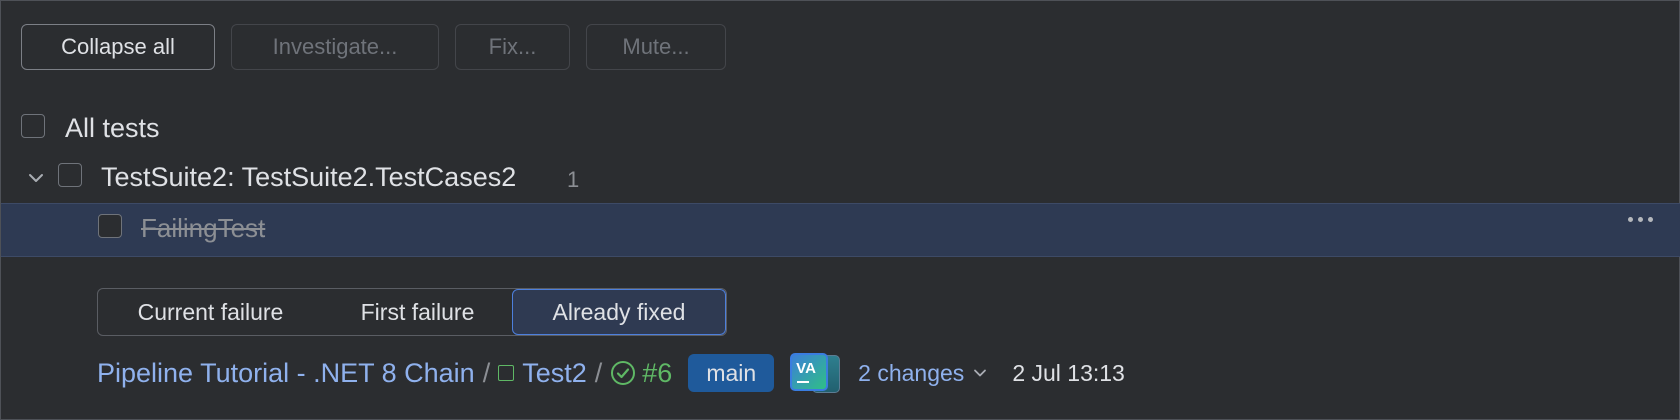  What do you see at coordinates (506, 373) in the screenshot?
I see `build-config-icon` at bounding box center [506, 373].